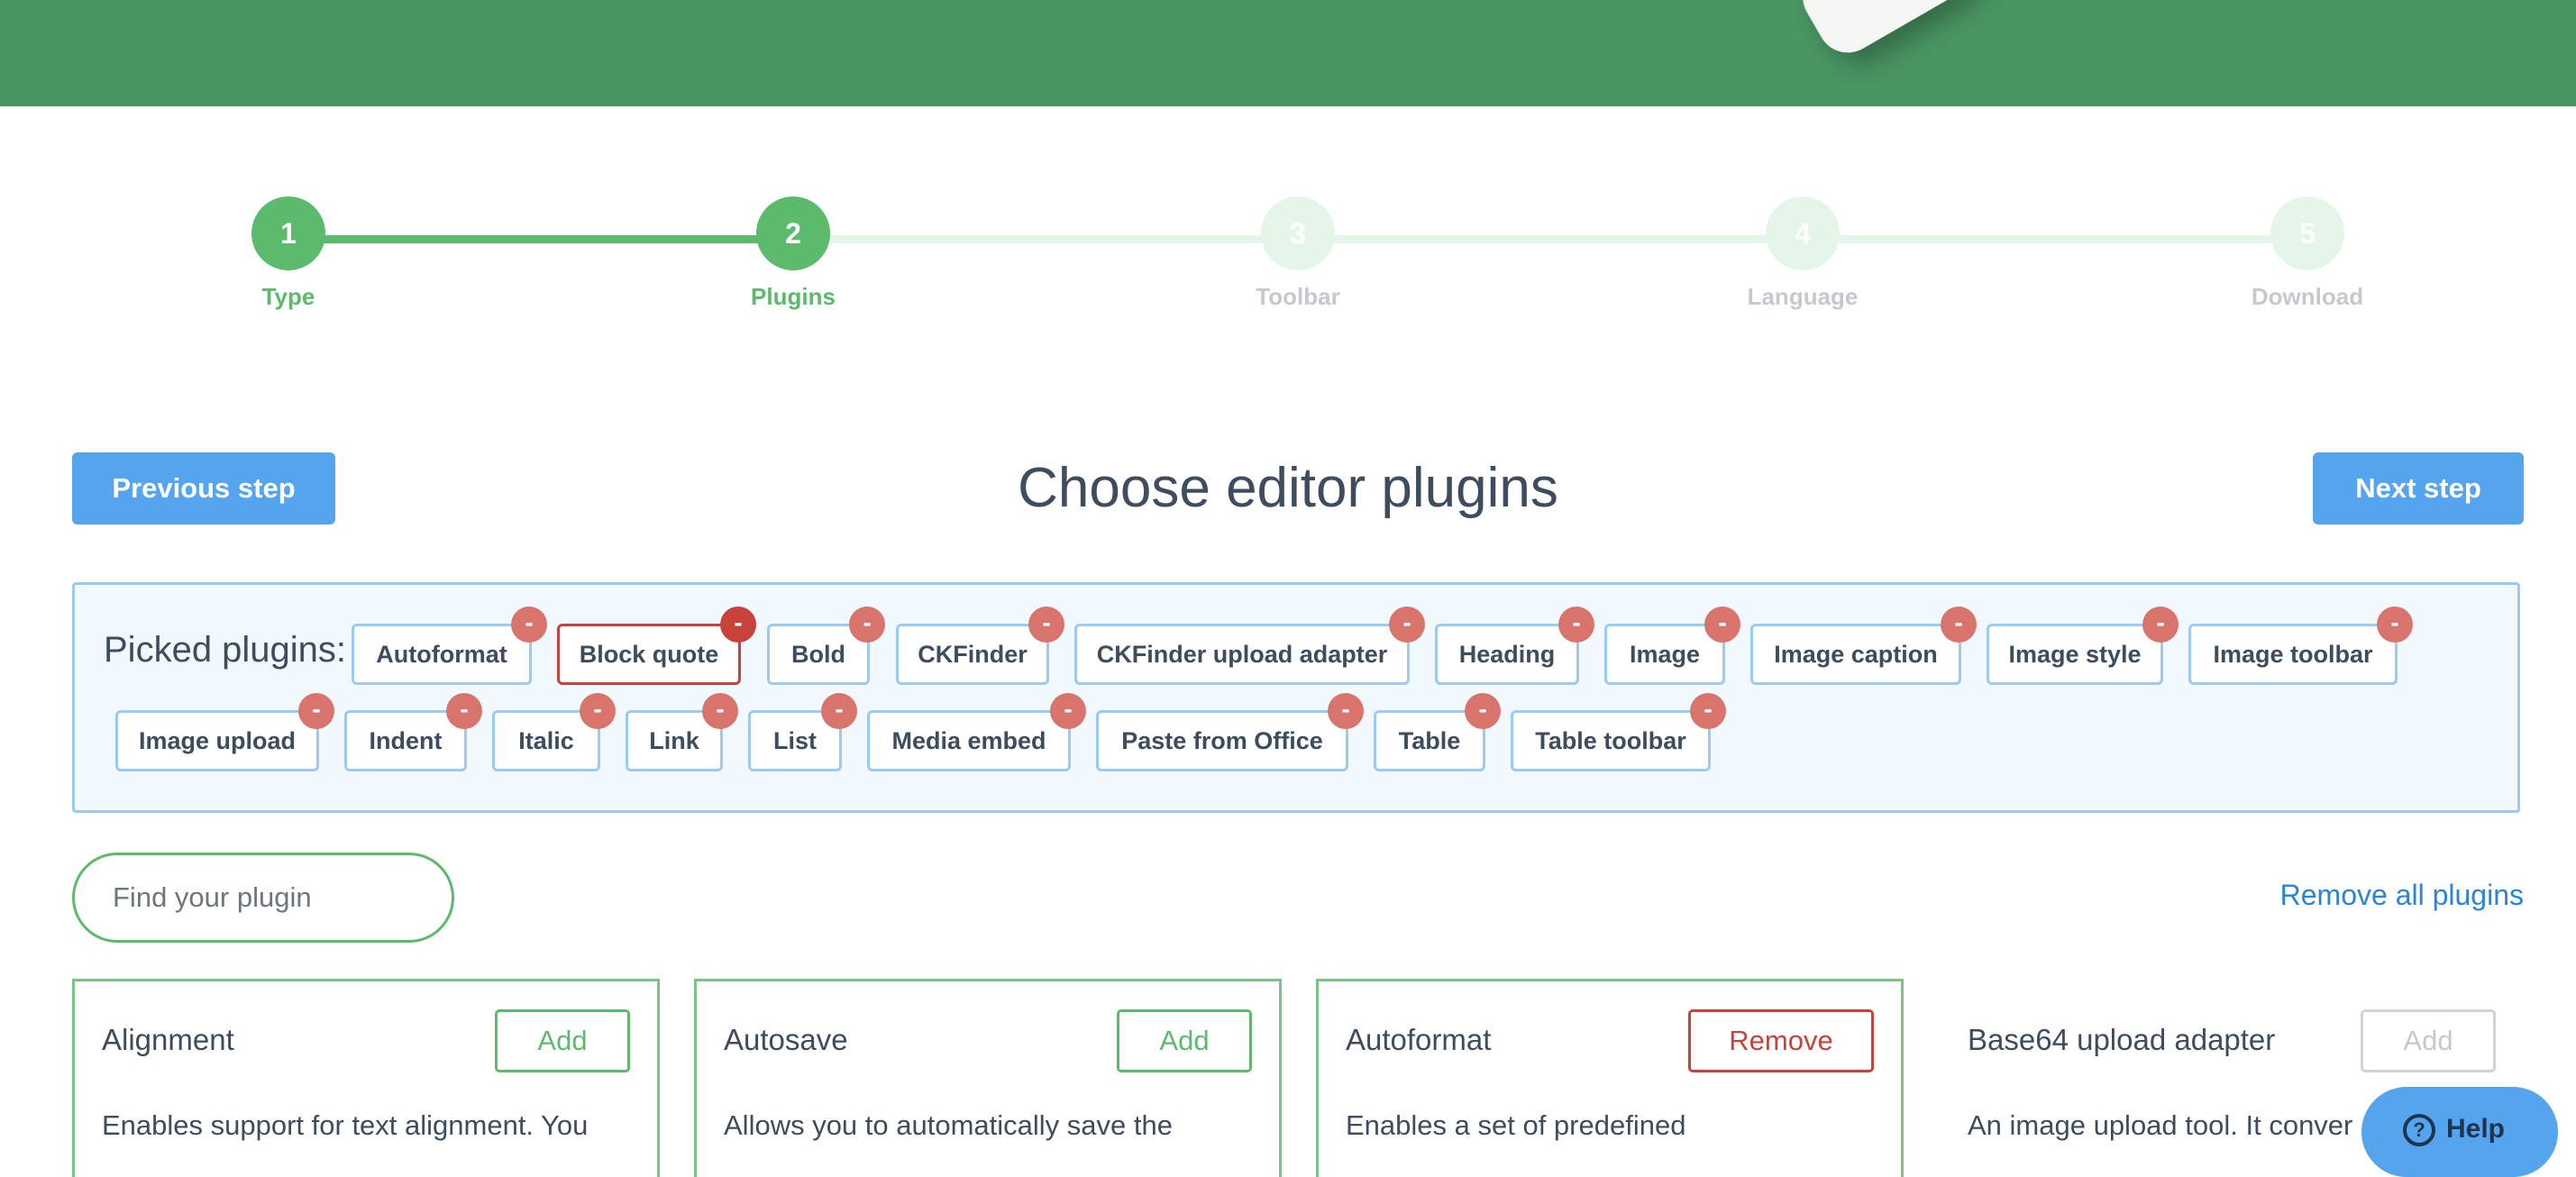 The image size is (2576, 1177). I want to click on plugin-name: Autoformat, so click(1419, 1039).